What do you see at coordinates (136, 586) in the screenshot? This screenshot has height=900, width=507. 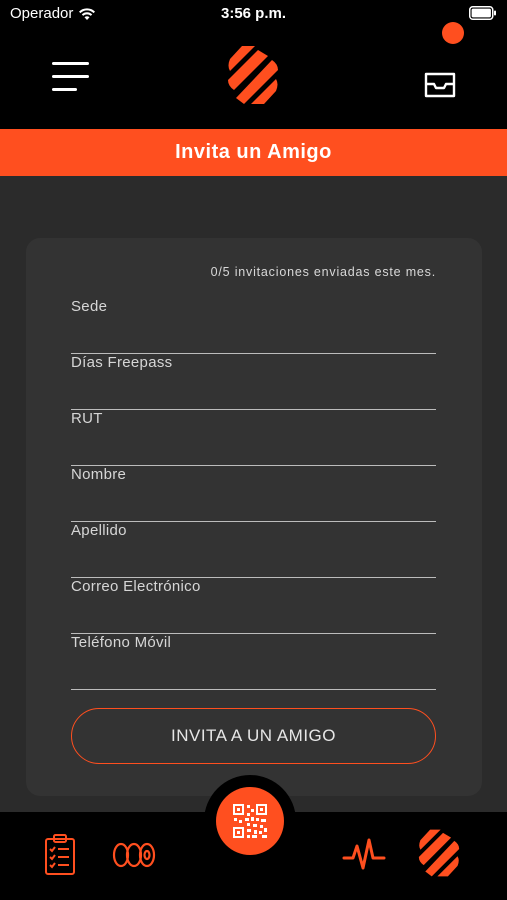 I see `email-field-label: Correo Electrónico` at bounding box center [136, 586].